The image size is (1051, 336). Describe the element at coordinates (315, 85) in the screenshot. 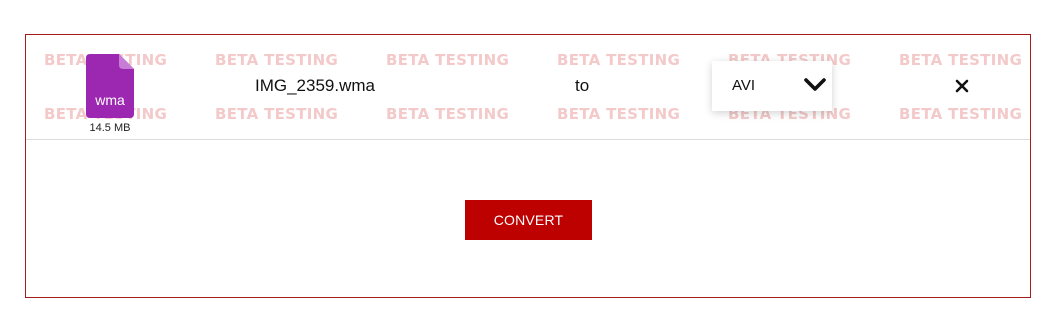

I see `file-name: IMG_2359.wma` at that location.